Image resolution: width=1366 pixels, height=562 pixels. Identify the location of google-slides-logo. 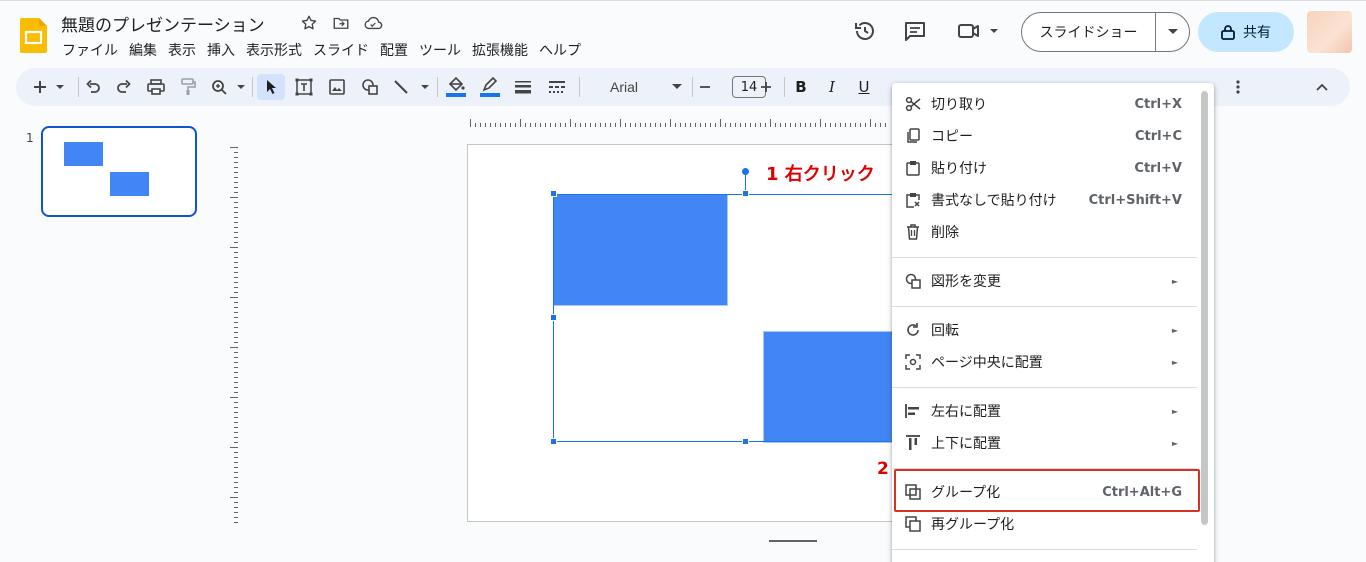
(33, 35).